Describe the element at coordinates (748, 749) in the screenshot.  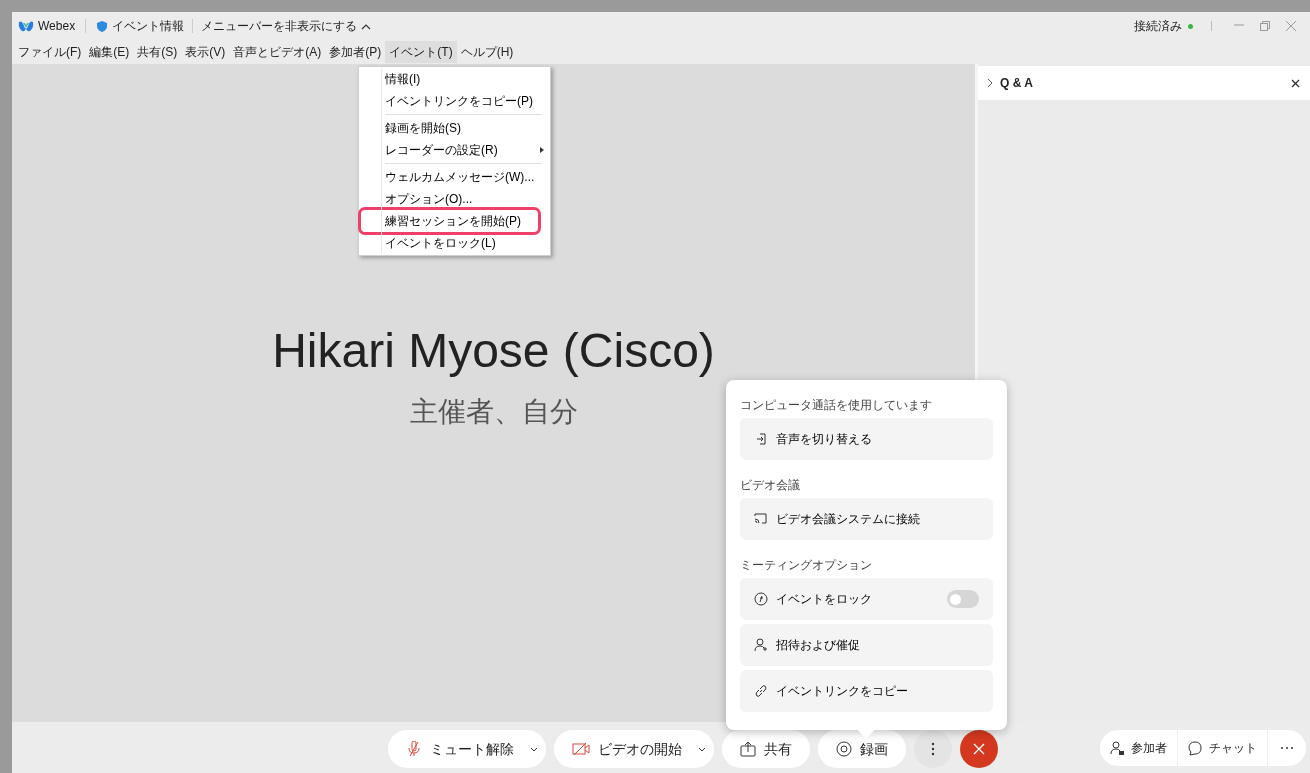
I see `share-icon` at that location.